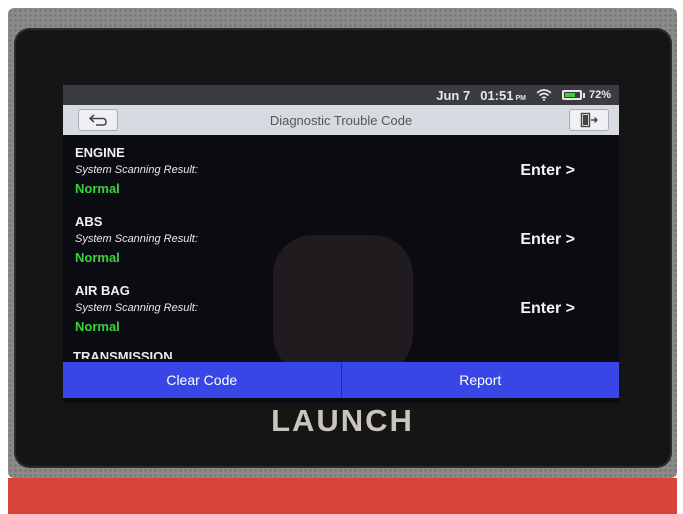  What do you see at coordinates (342, 496) in the screenshot?
I see `device-base` at bounding box center [342, 496].